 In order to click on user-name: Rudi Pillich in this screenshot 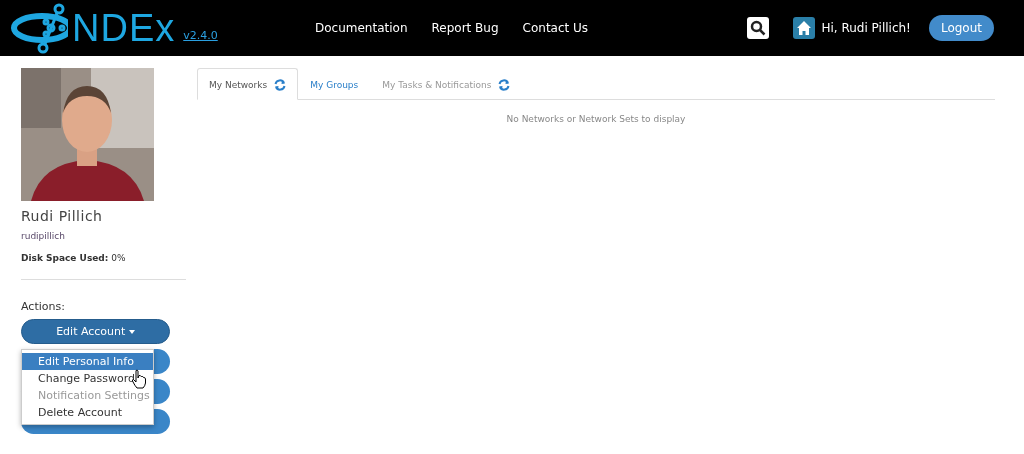, I will do `click(62, 216)`.